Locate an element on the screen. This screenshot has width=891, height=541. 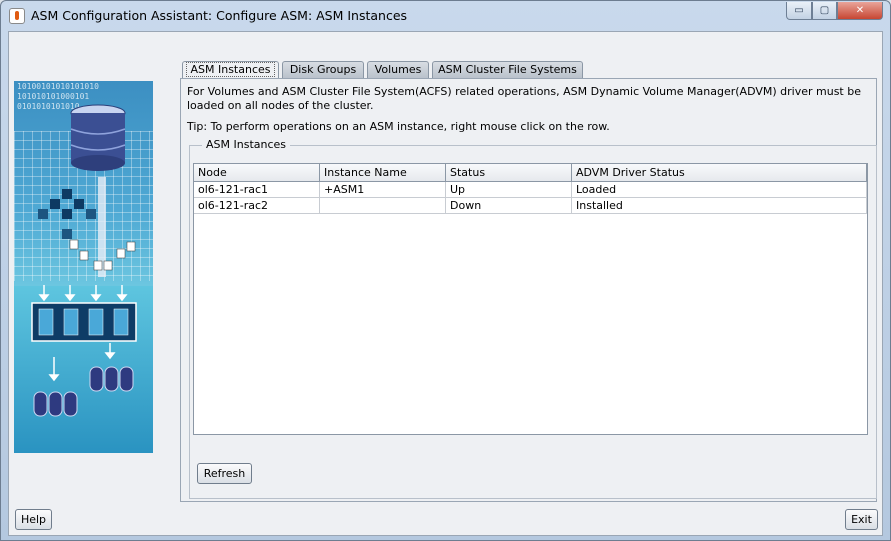
close-button: ✕ is located at coordinates (860, 11).